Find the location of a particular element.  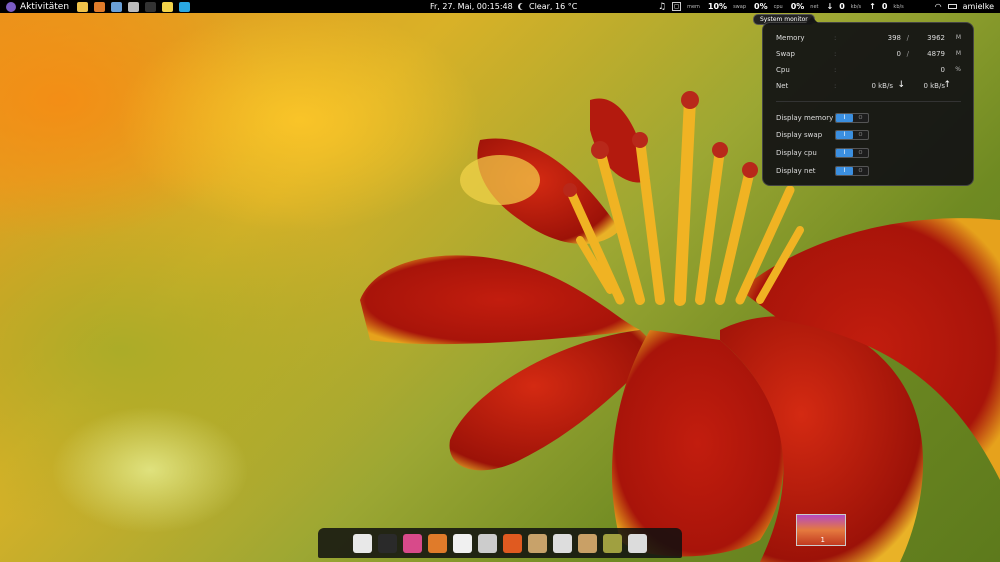

swap-unit: M is located at coordinates (958, 53).